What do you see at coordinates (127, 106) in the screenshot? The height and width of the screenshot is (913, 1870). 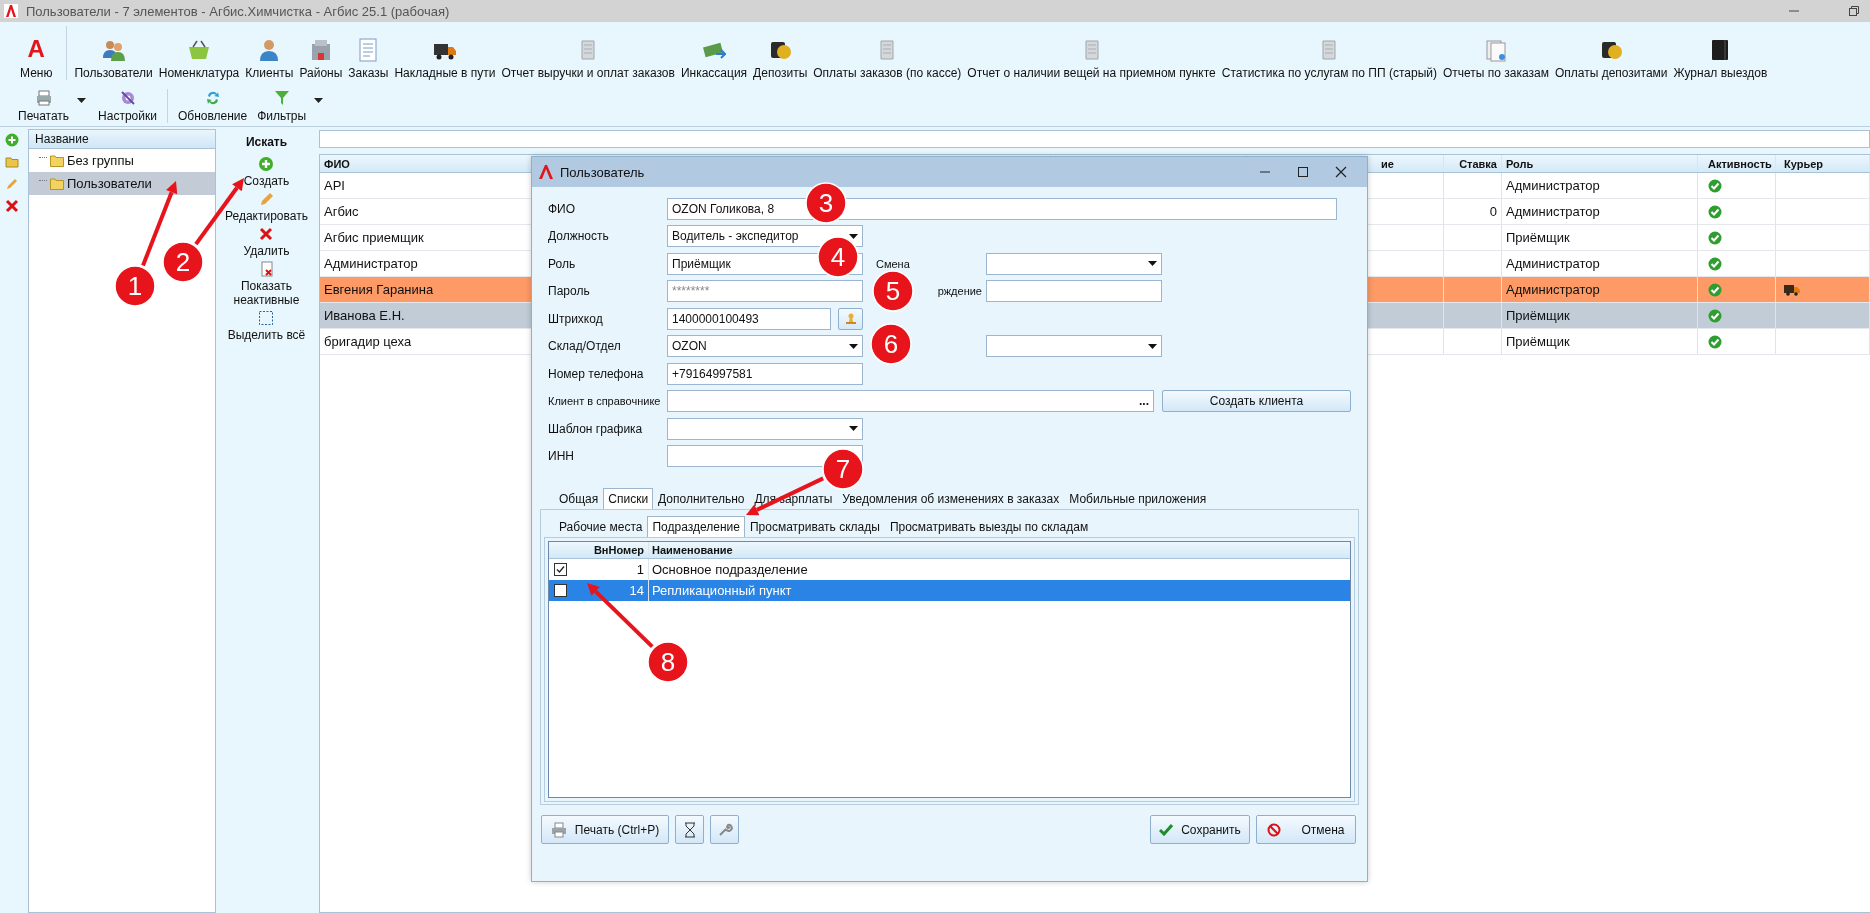 I see `toolbar-button: Настройки` at bounding box center [127, 106].